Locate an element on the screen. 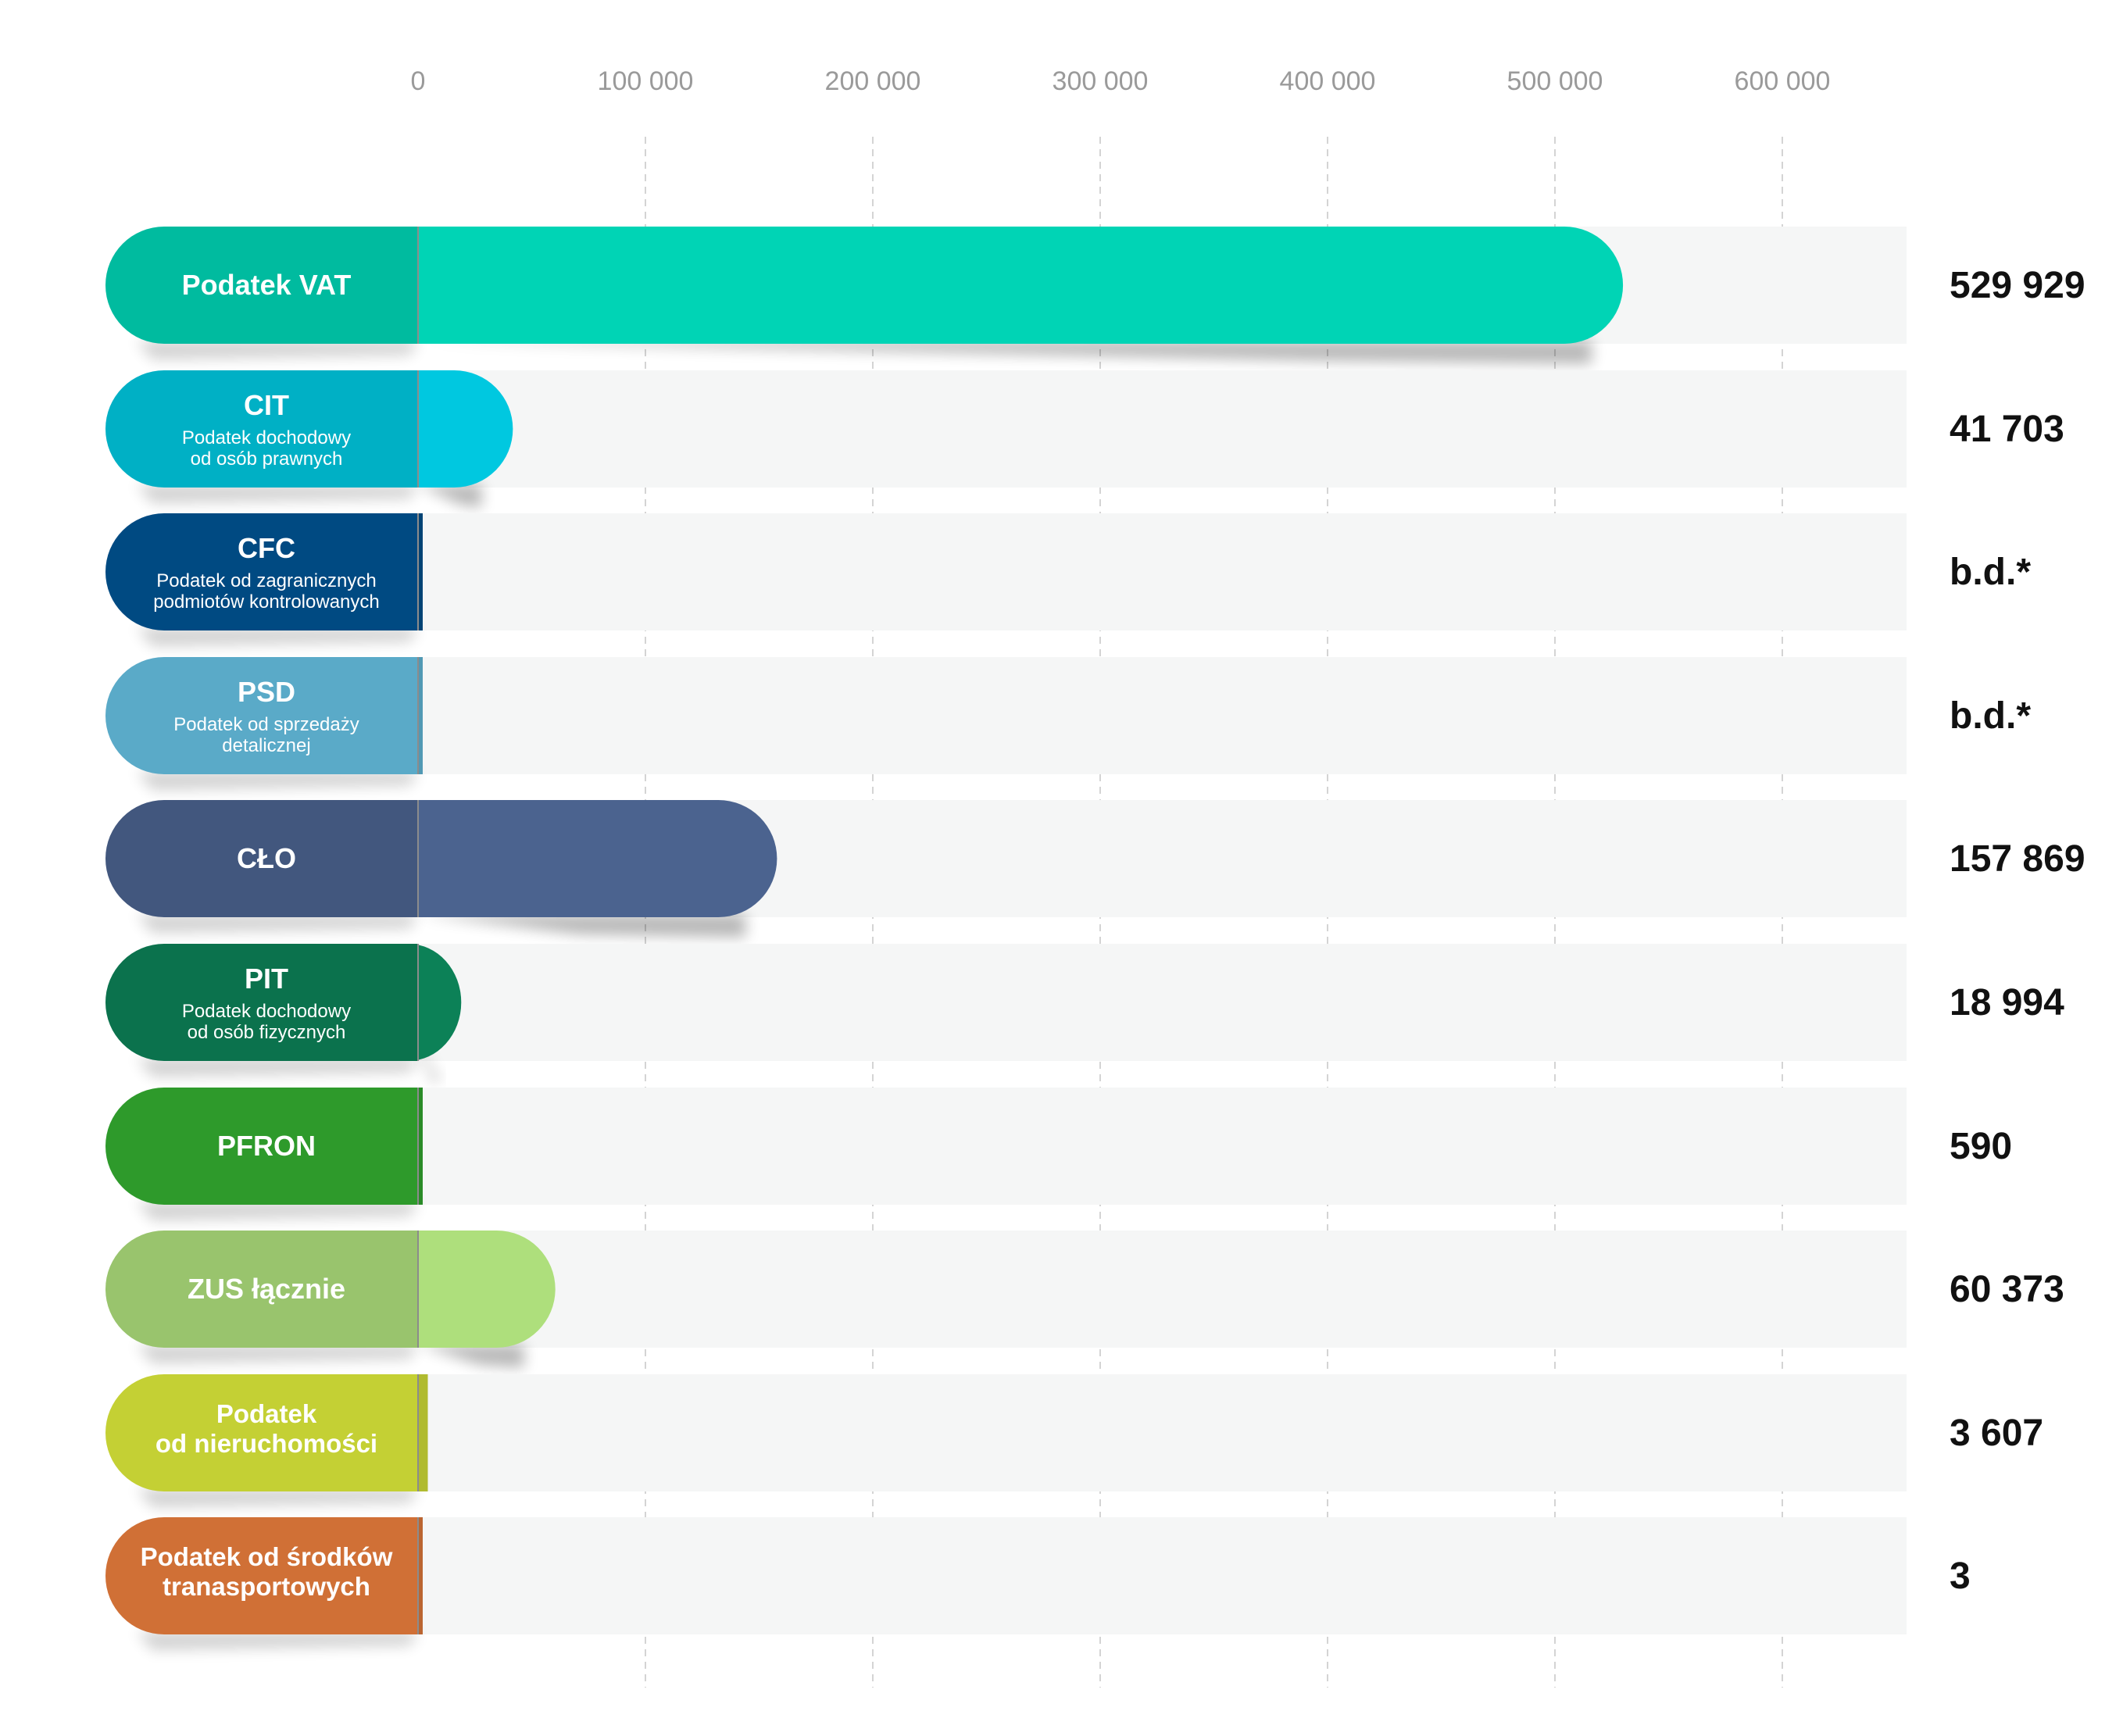 This screenshot has width=2123, height=1736. bar-row: Podatek VAT 529 929 is located at coordinates (1095, 295).